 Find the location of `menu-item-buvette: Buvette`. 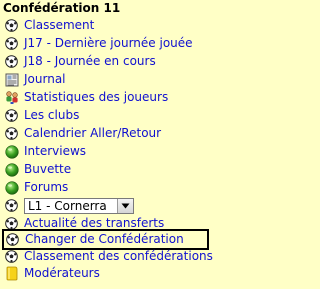

menu-item-buvette: Buvette is located at coordinates (37, 169).